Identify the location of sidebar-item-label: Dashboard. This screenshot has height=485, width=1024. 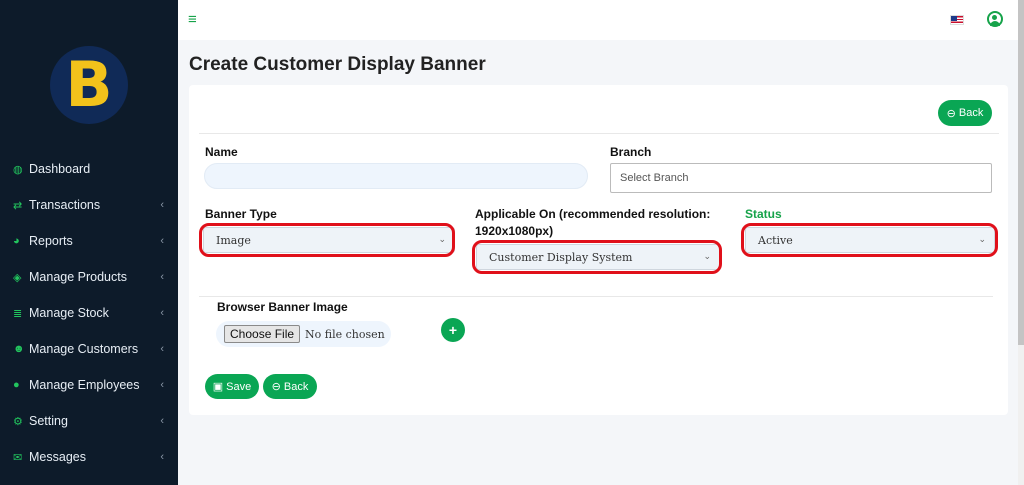
(60, 169).